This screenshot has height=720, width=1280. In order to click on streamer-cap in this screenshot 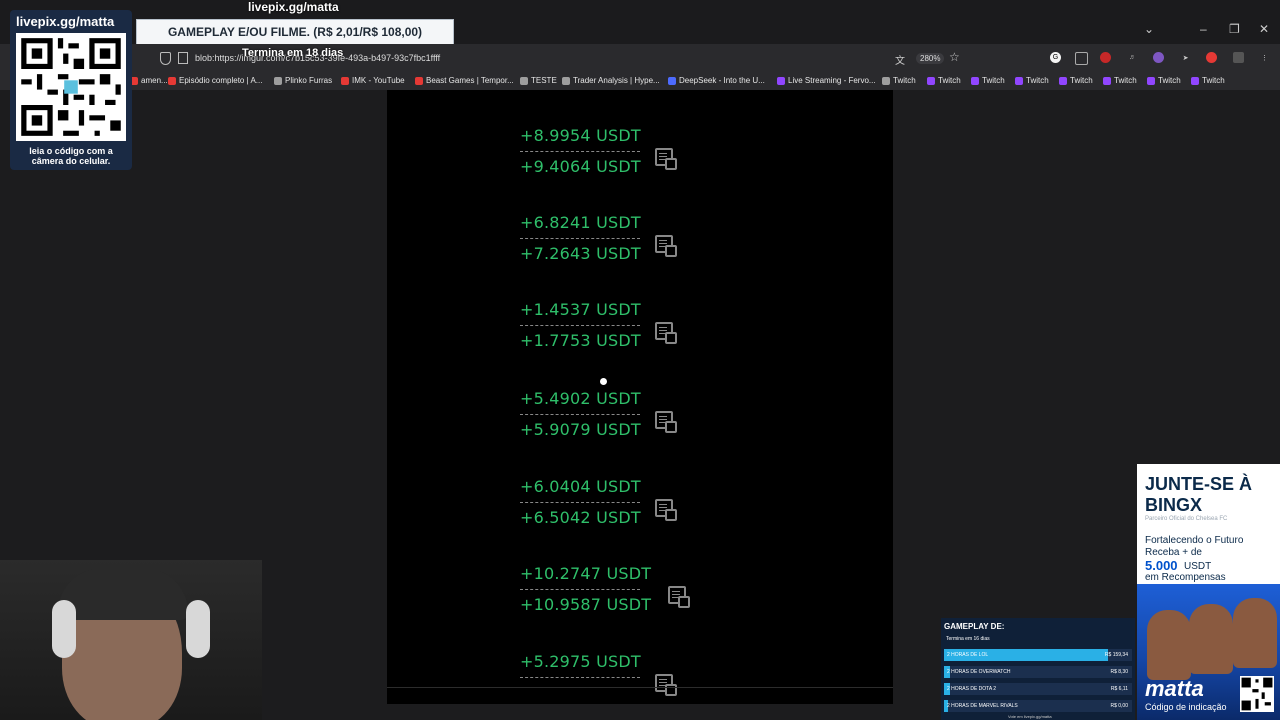, I will do `click(123, 594)`.